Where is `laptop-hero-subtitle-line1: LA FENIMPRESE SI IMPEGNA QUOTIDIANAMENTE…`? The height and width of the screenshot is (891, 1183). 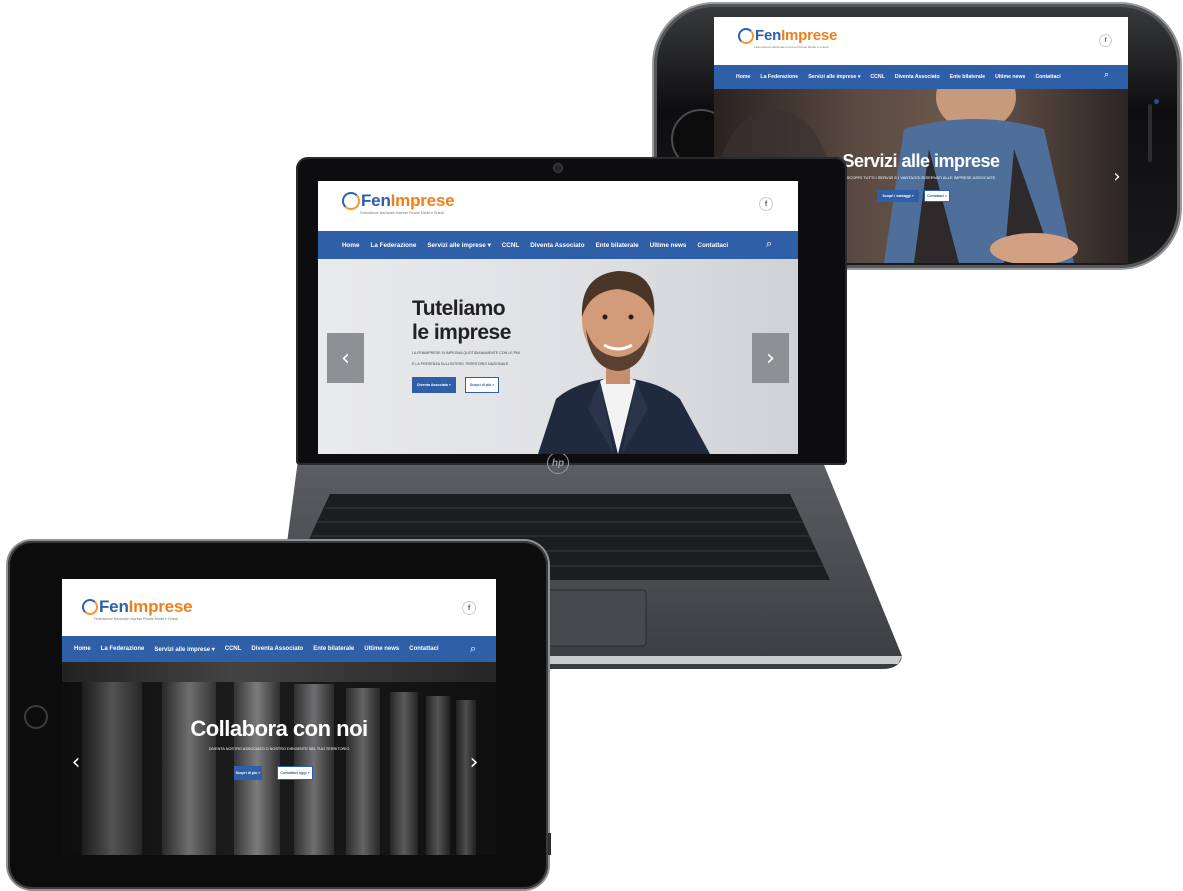
laptop-hero-subtitle-line1: LA FENIMPRESE SI IMPEGNA QUOTIDIANAMENTE… is located at coordinates (466, 353).